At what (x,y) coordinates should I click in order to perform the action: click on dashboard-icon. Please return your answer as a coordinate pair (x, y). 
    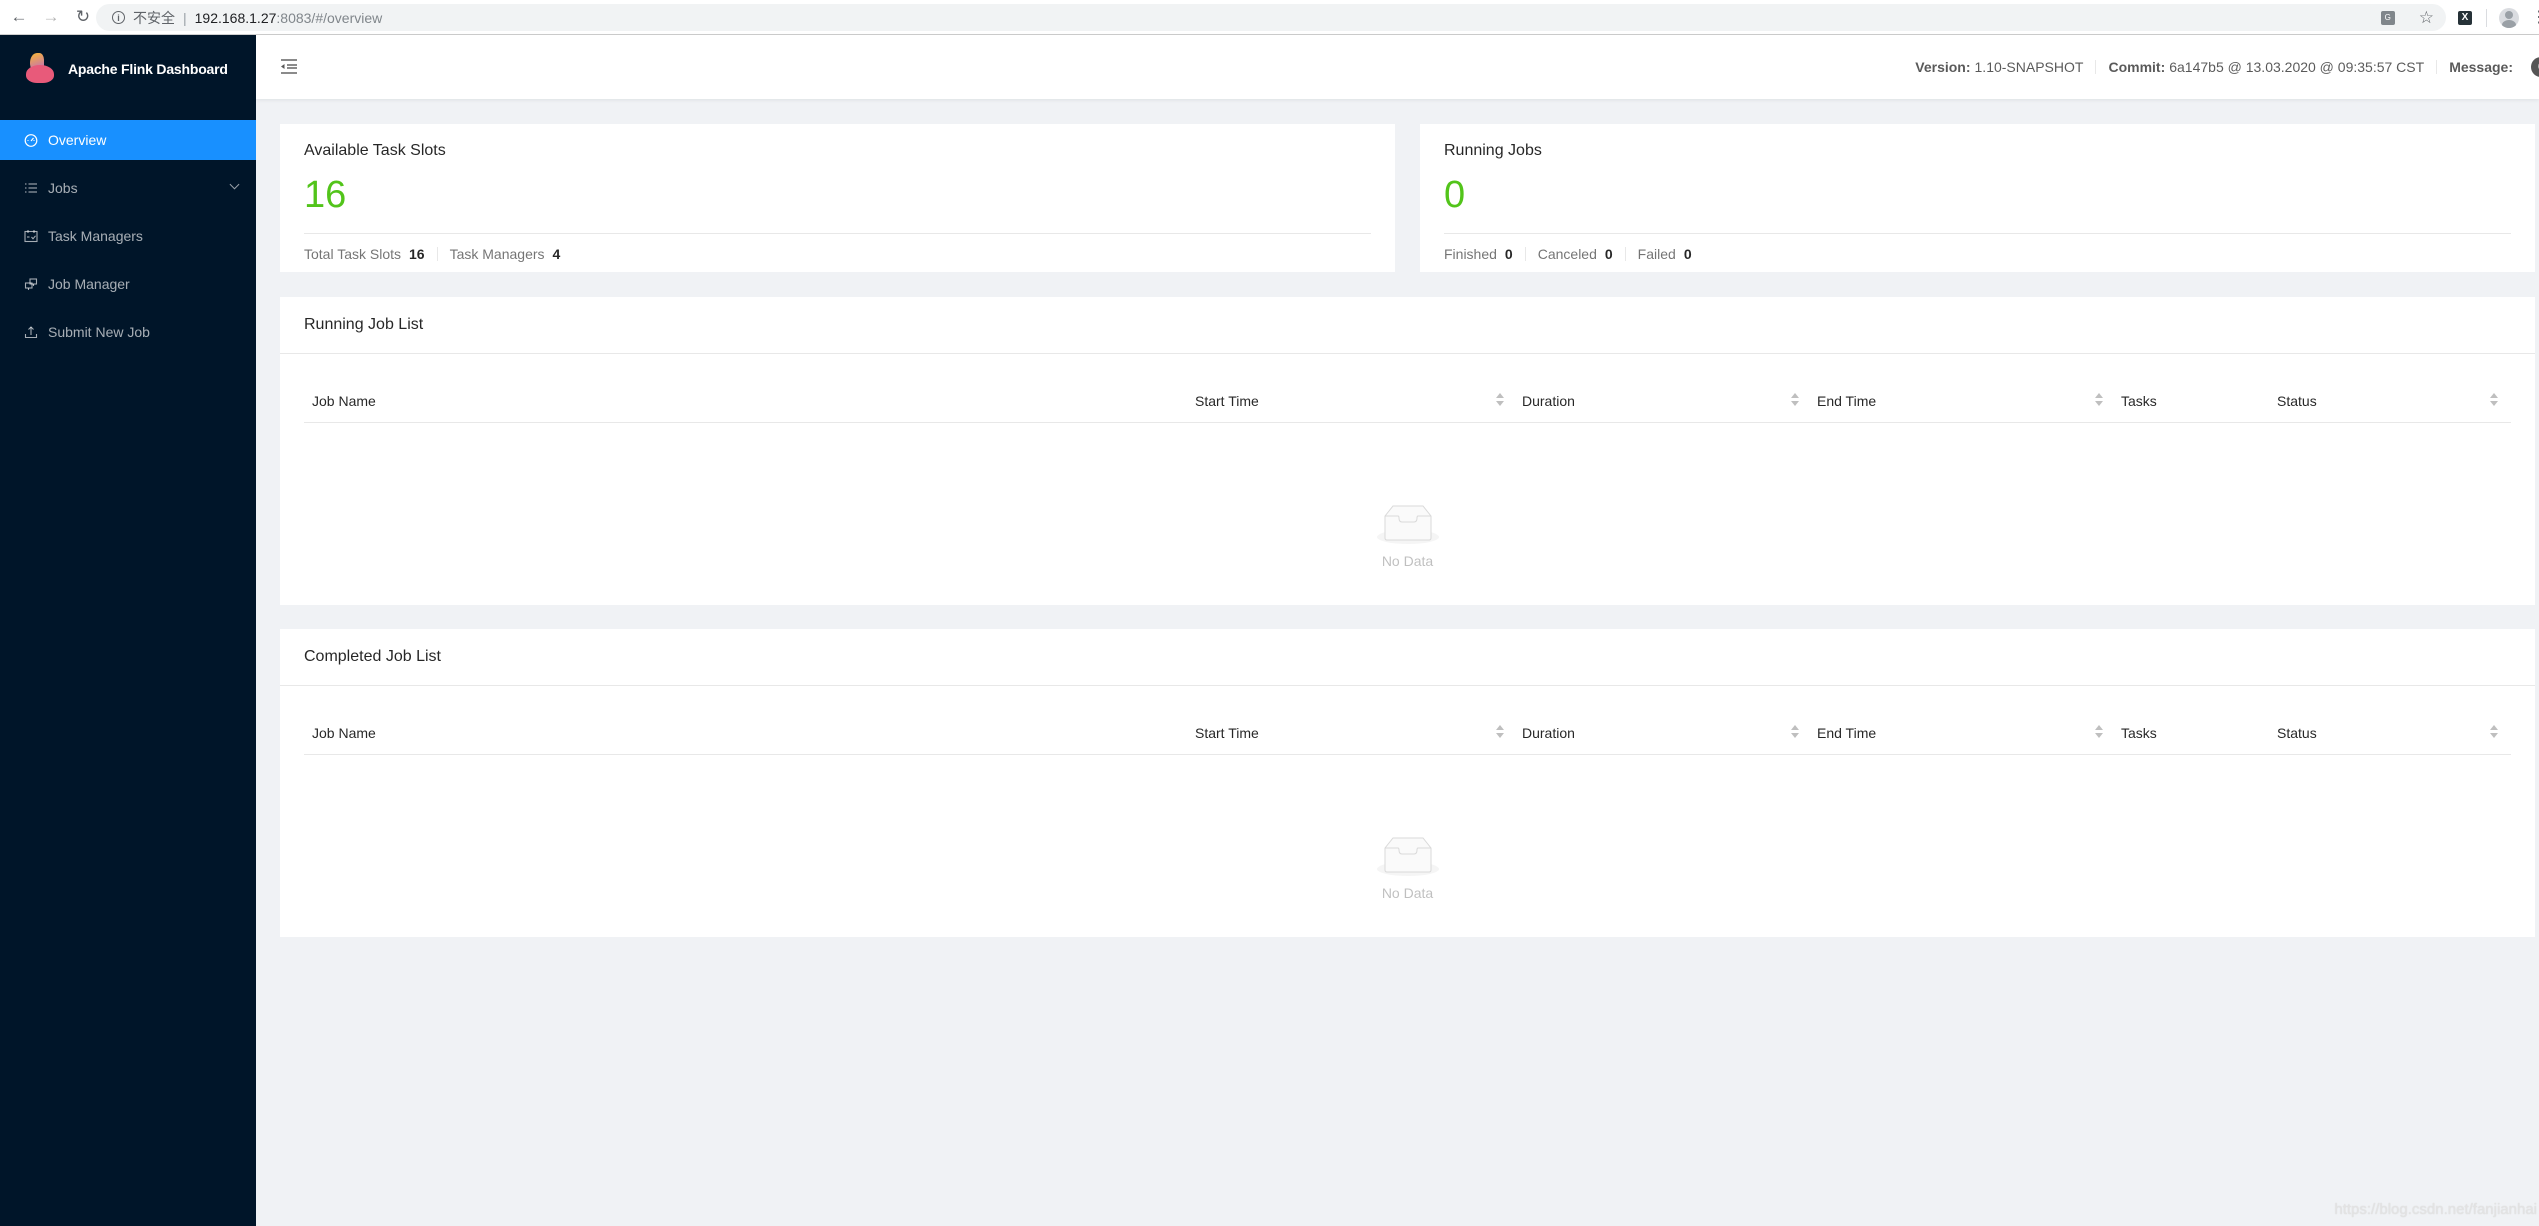
    Looking at the image, I should click on (31, 140).